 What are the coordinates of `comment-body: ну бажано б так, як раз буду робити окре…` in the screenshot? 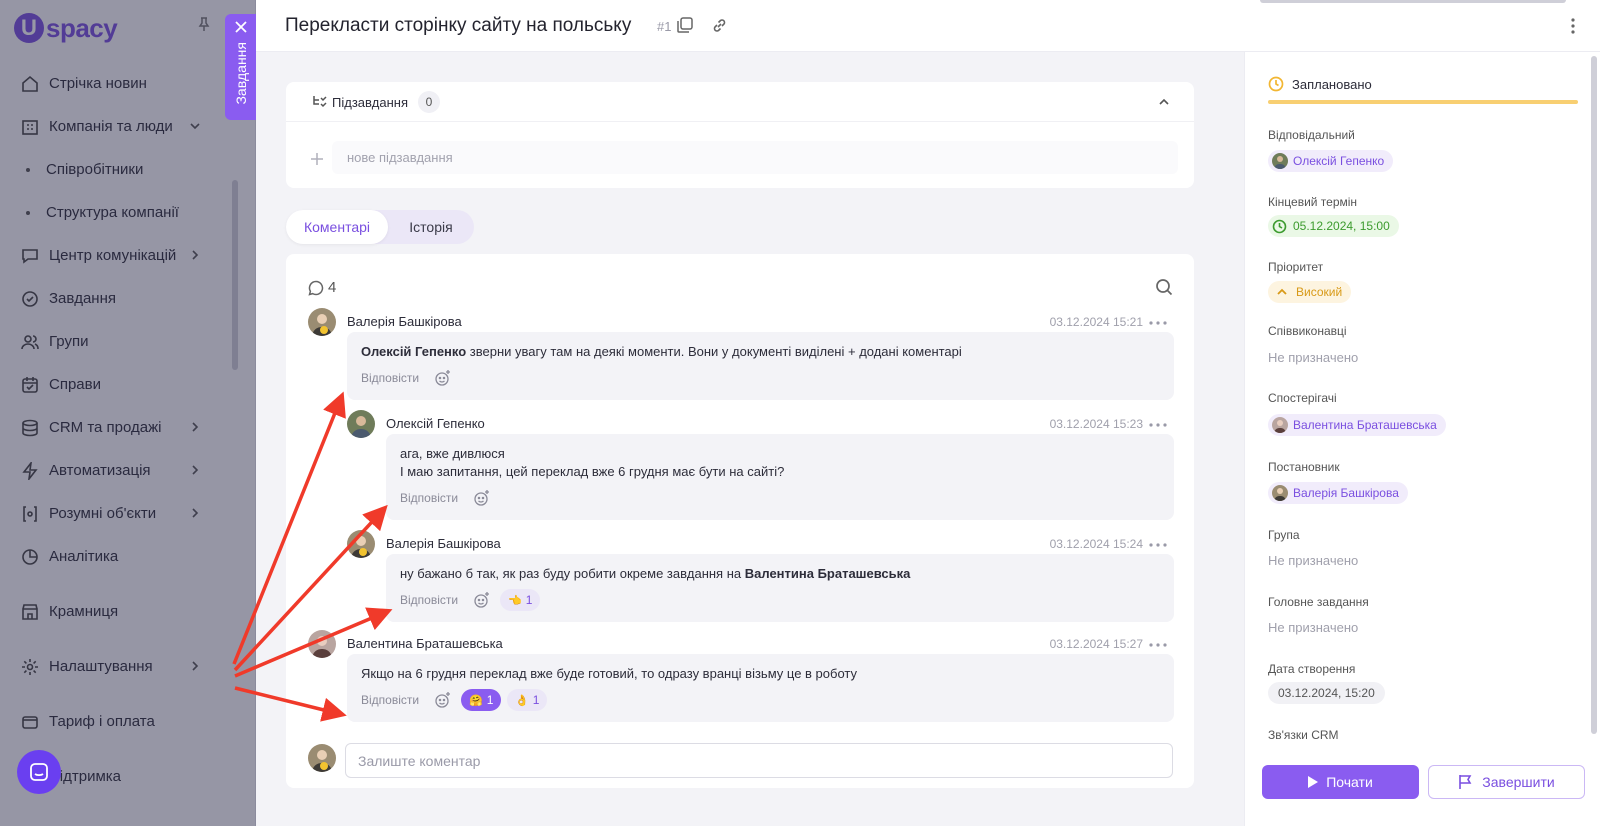 It's located at (572, 573).